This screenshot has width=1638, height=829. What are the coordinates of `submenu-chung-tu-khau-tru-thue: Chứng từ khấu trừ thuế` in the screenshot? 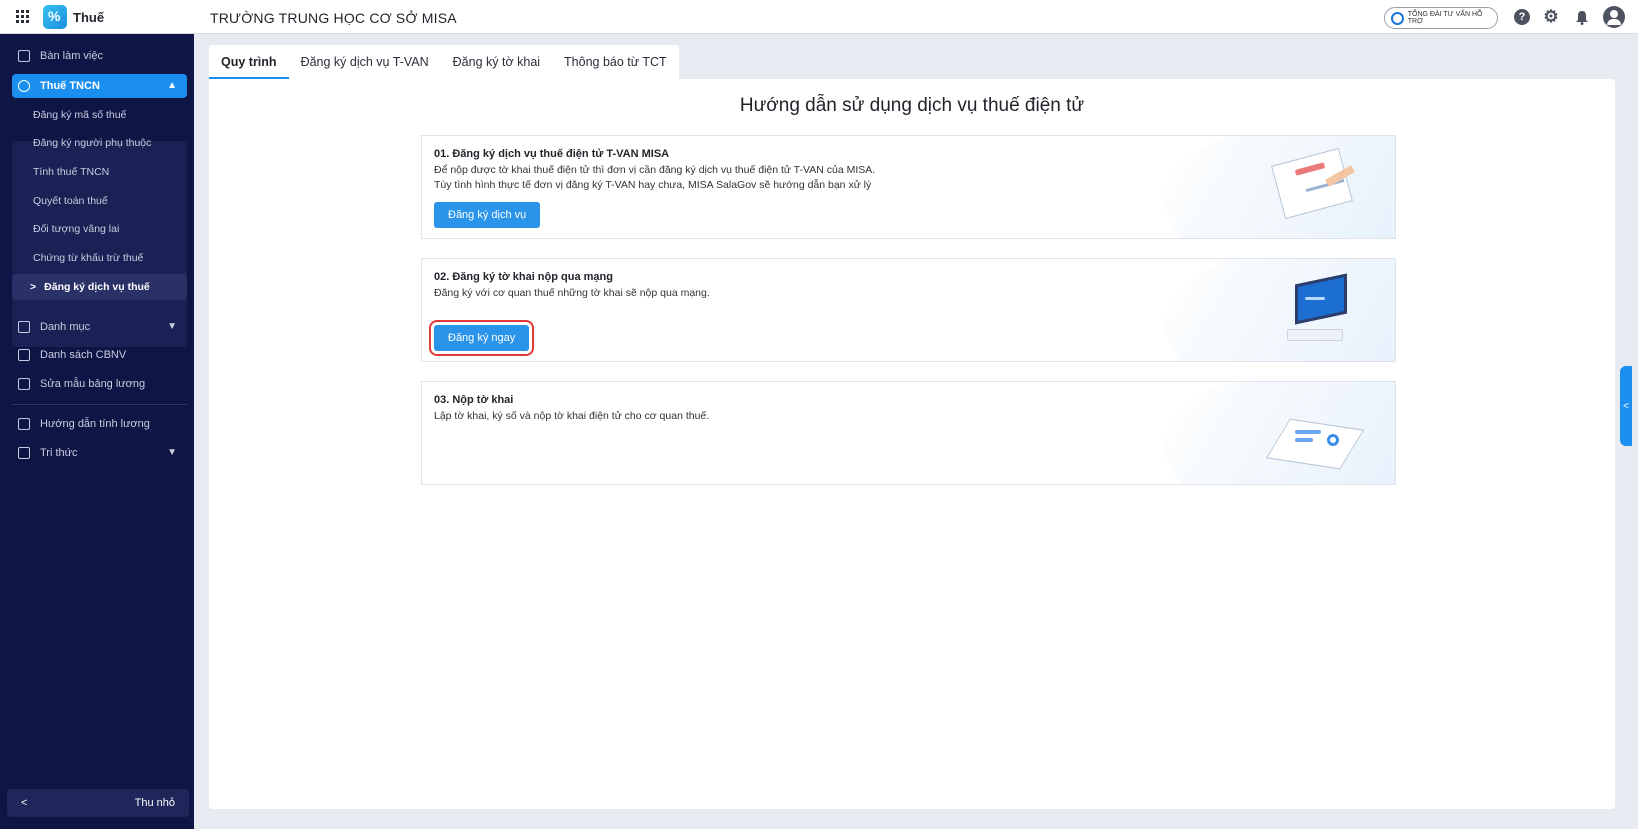 It's located at (88, 258).